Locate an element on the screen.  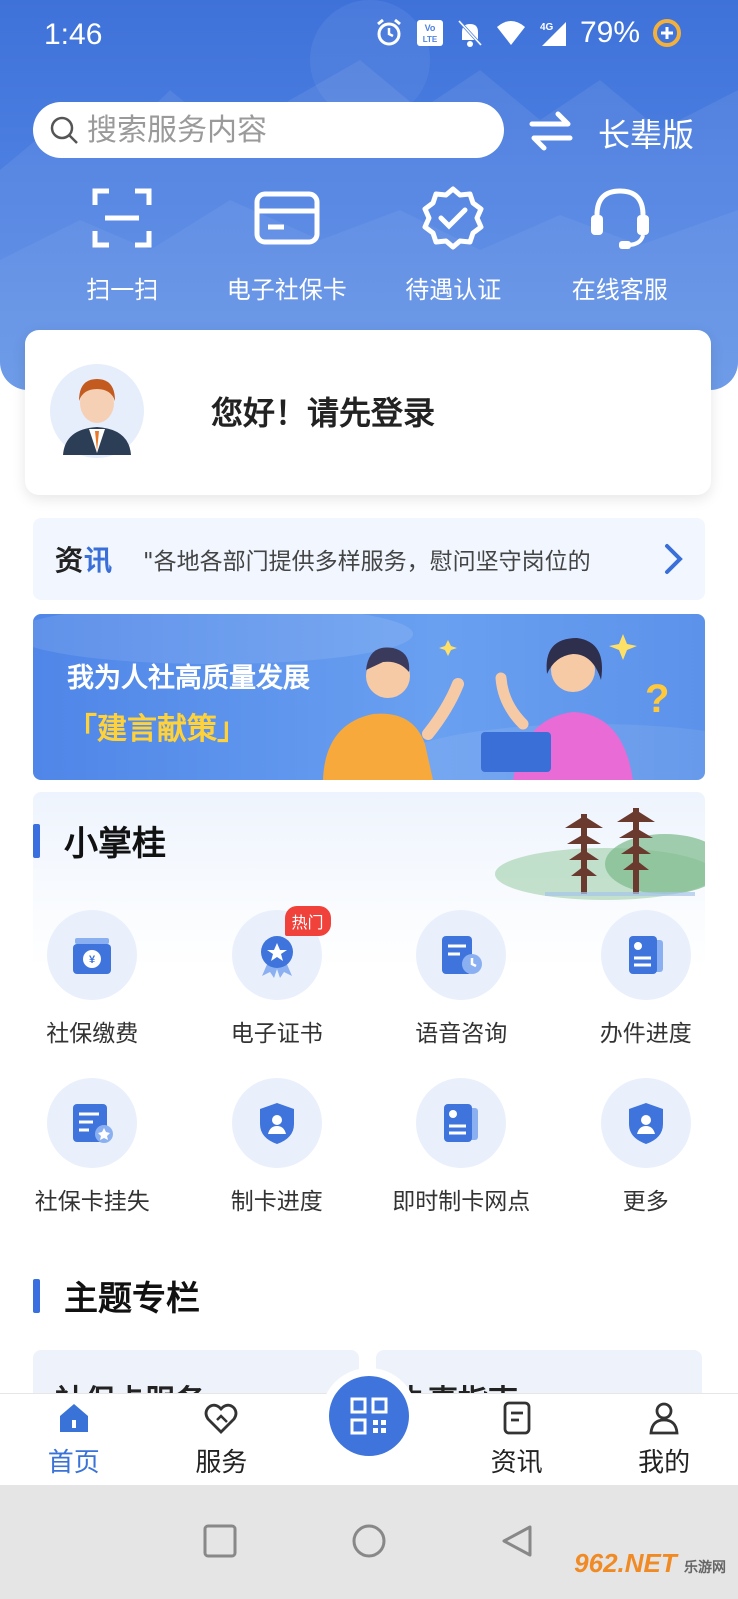
service-item-label: 社保卡挂失 is located at coordinates (92, 1202).